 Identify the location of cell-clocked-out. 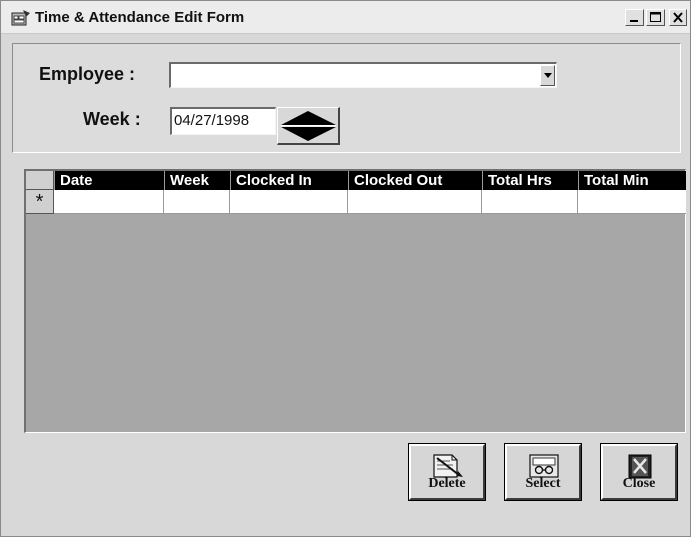
(415, 201).